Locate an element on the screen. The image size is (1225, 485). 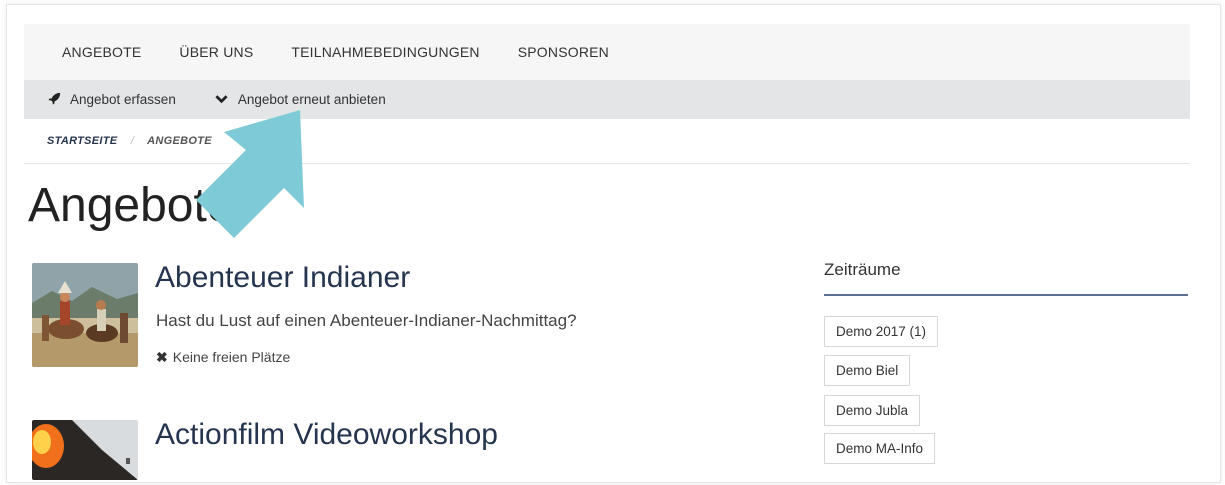
offer-image-abenteuer-indianer is located at coordinates (85, 315).